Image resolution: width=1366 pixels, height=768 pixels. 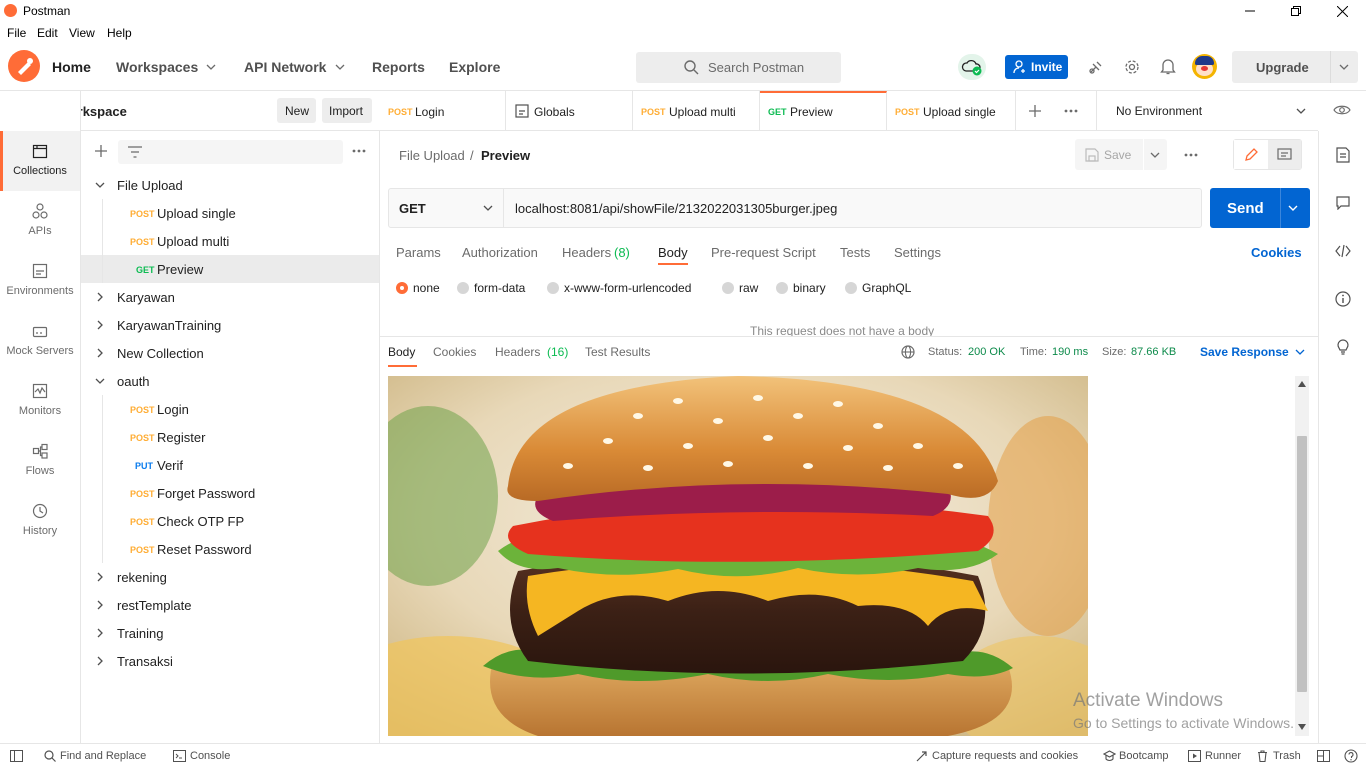 I want to click on code-icon, so click(x=1343, y=251).